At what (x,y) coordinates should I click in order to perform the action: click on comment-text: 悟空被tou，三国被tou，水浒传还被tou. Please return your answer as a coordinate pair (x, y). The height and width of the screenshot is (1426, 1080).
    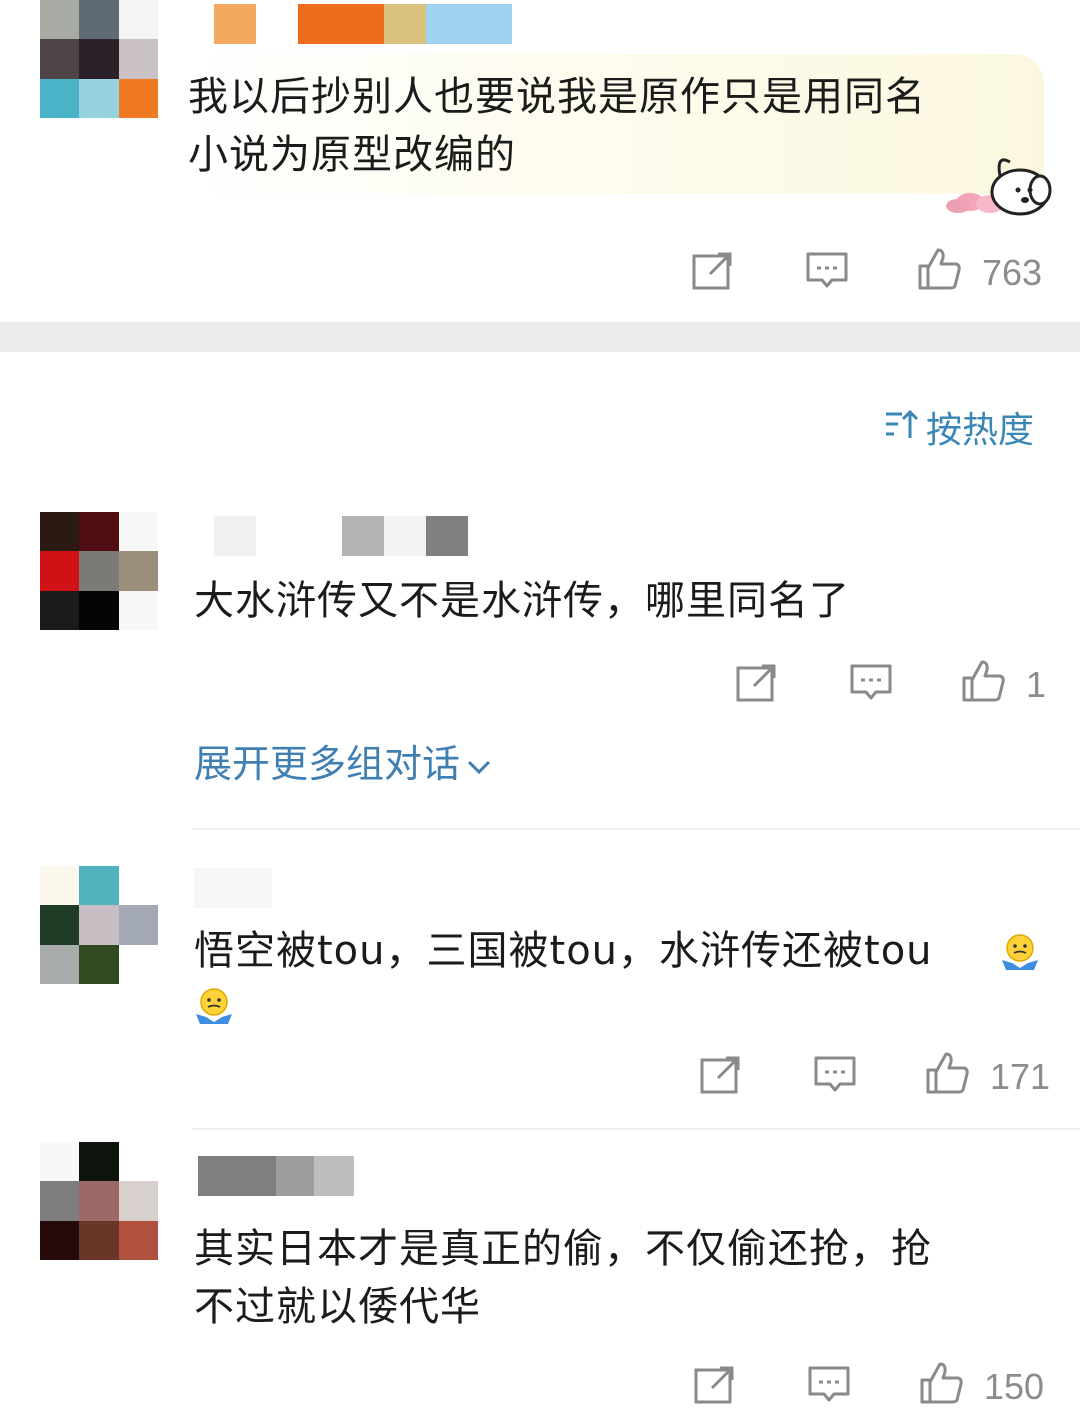
    Looking at the image, I should click on (563, 951).